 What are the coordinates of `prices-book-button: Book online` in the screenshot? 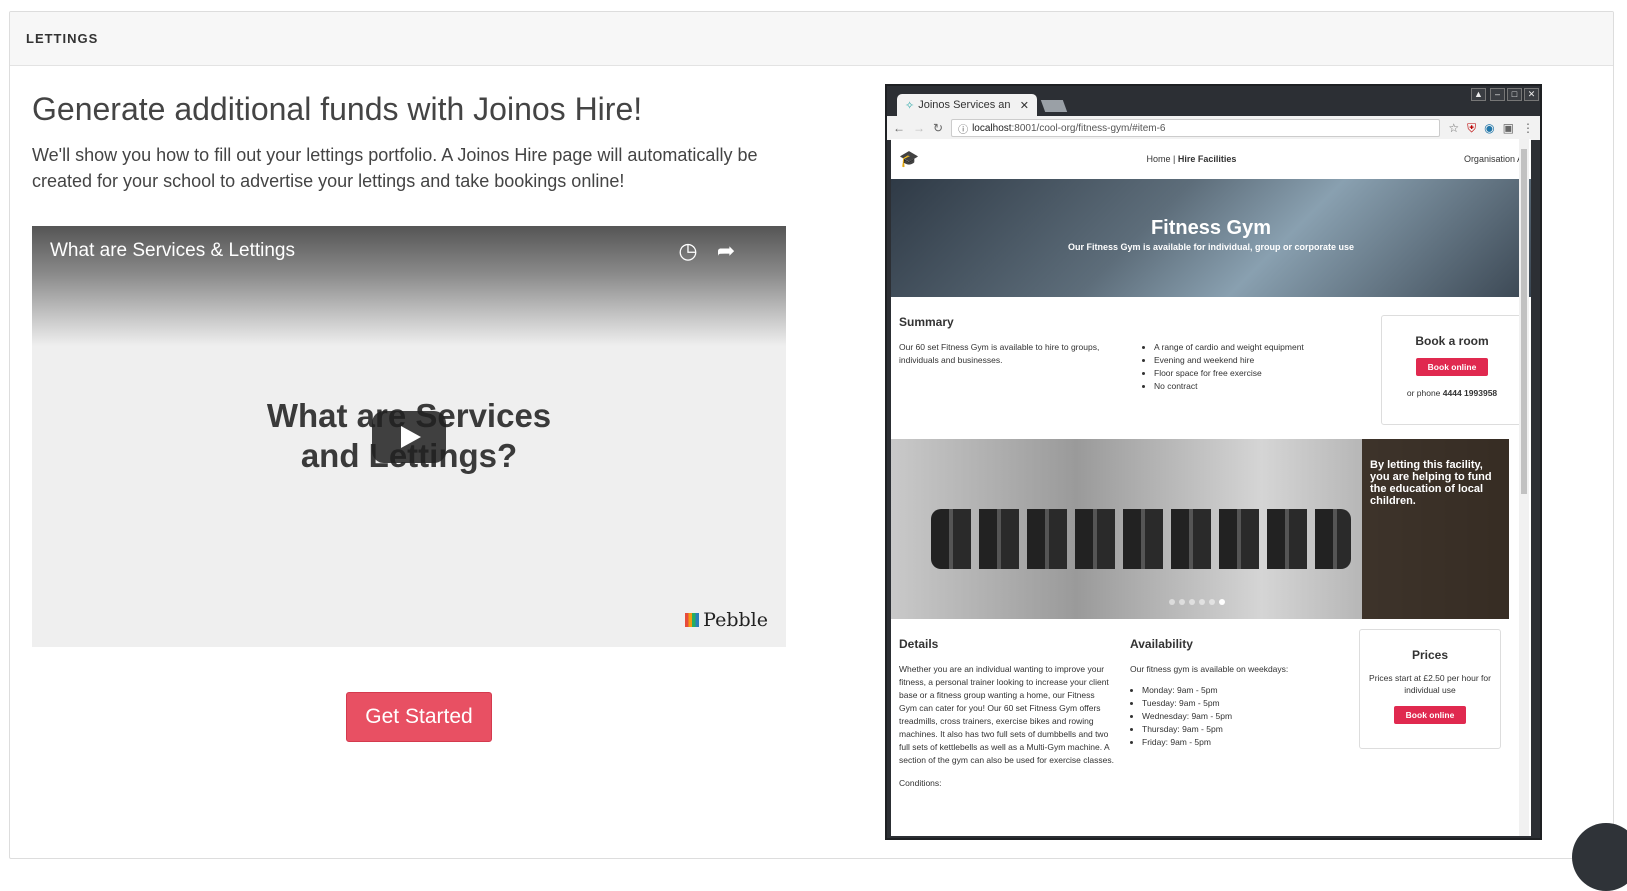 It's located at (1430, 715).